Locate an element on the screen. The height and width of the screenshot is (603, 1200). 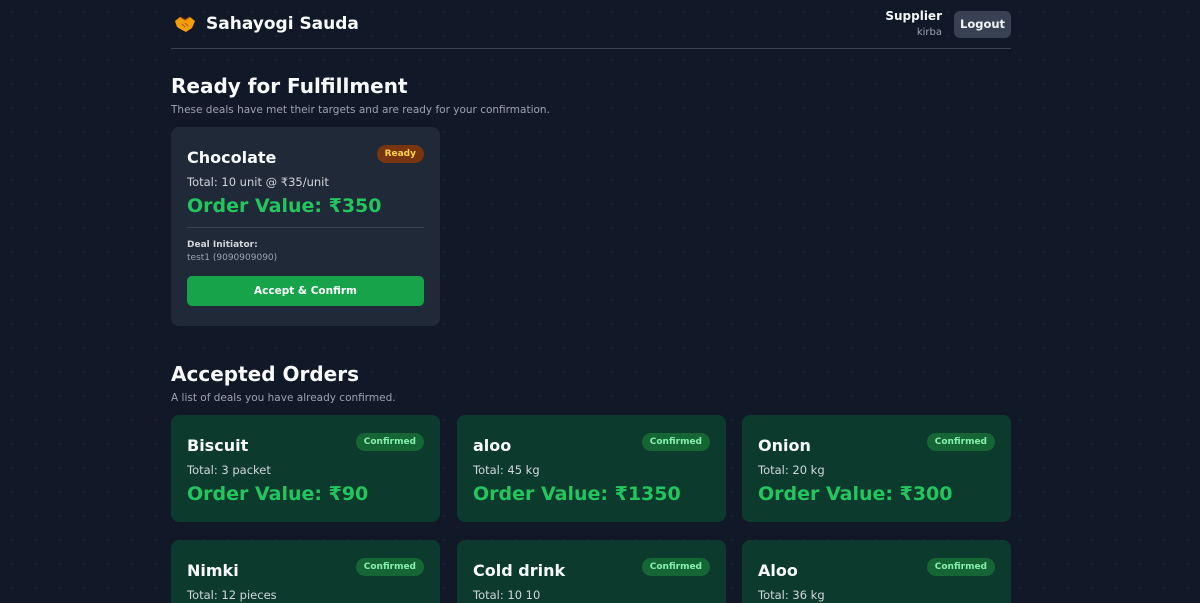
initiator-value: test1 (9090909090) is located at coordinates (232, 258).